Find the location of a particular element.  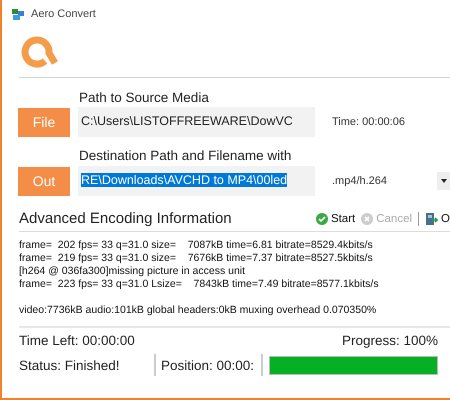

film-arrow-icon is located at coordinates (431, 219).